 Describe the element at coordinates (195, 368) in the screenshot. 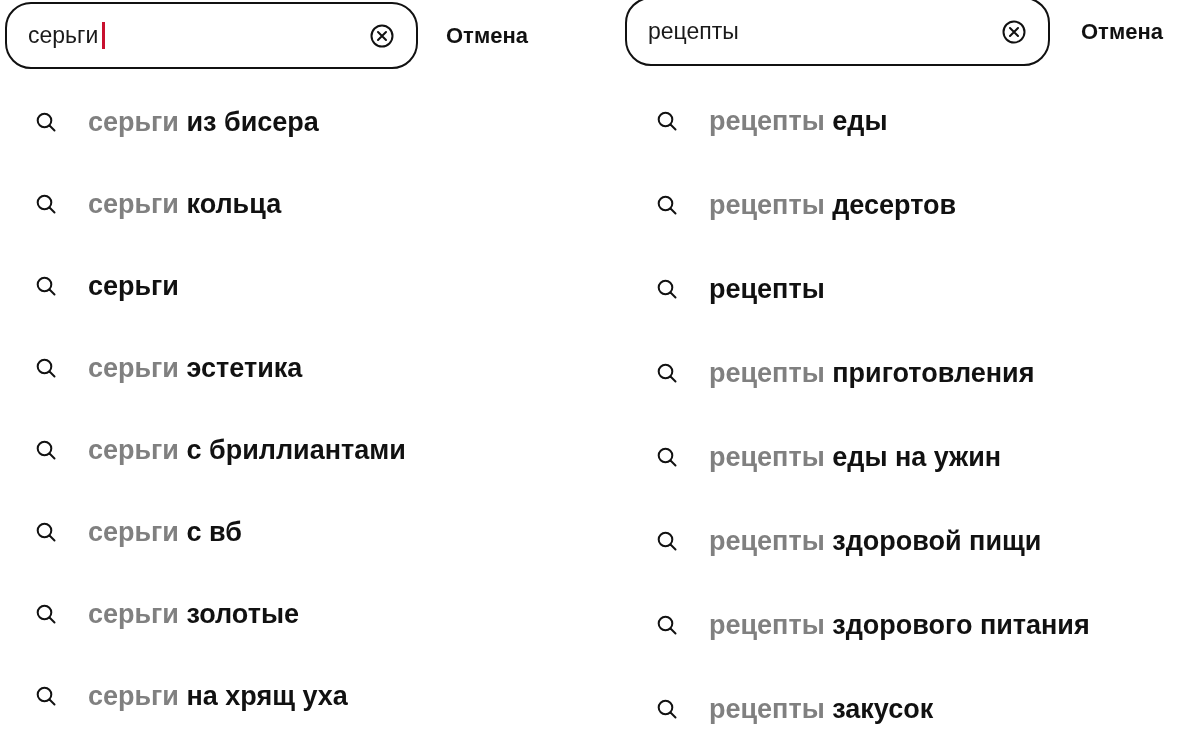

I see `suggestion-link: серьги эстетика` at that location.